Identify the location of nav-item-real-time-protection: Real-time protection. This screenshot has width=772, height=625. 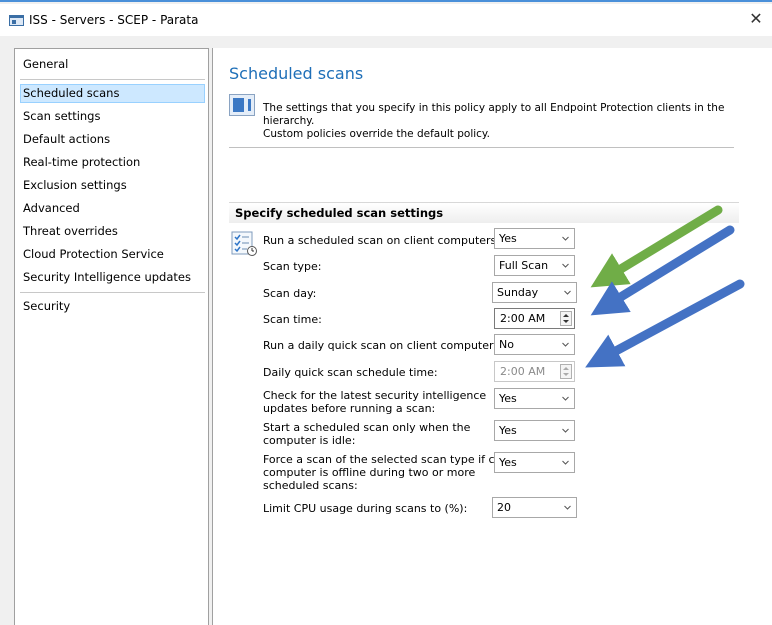
(112, 162).